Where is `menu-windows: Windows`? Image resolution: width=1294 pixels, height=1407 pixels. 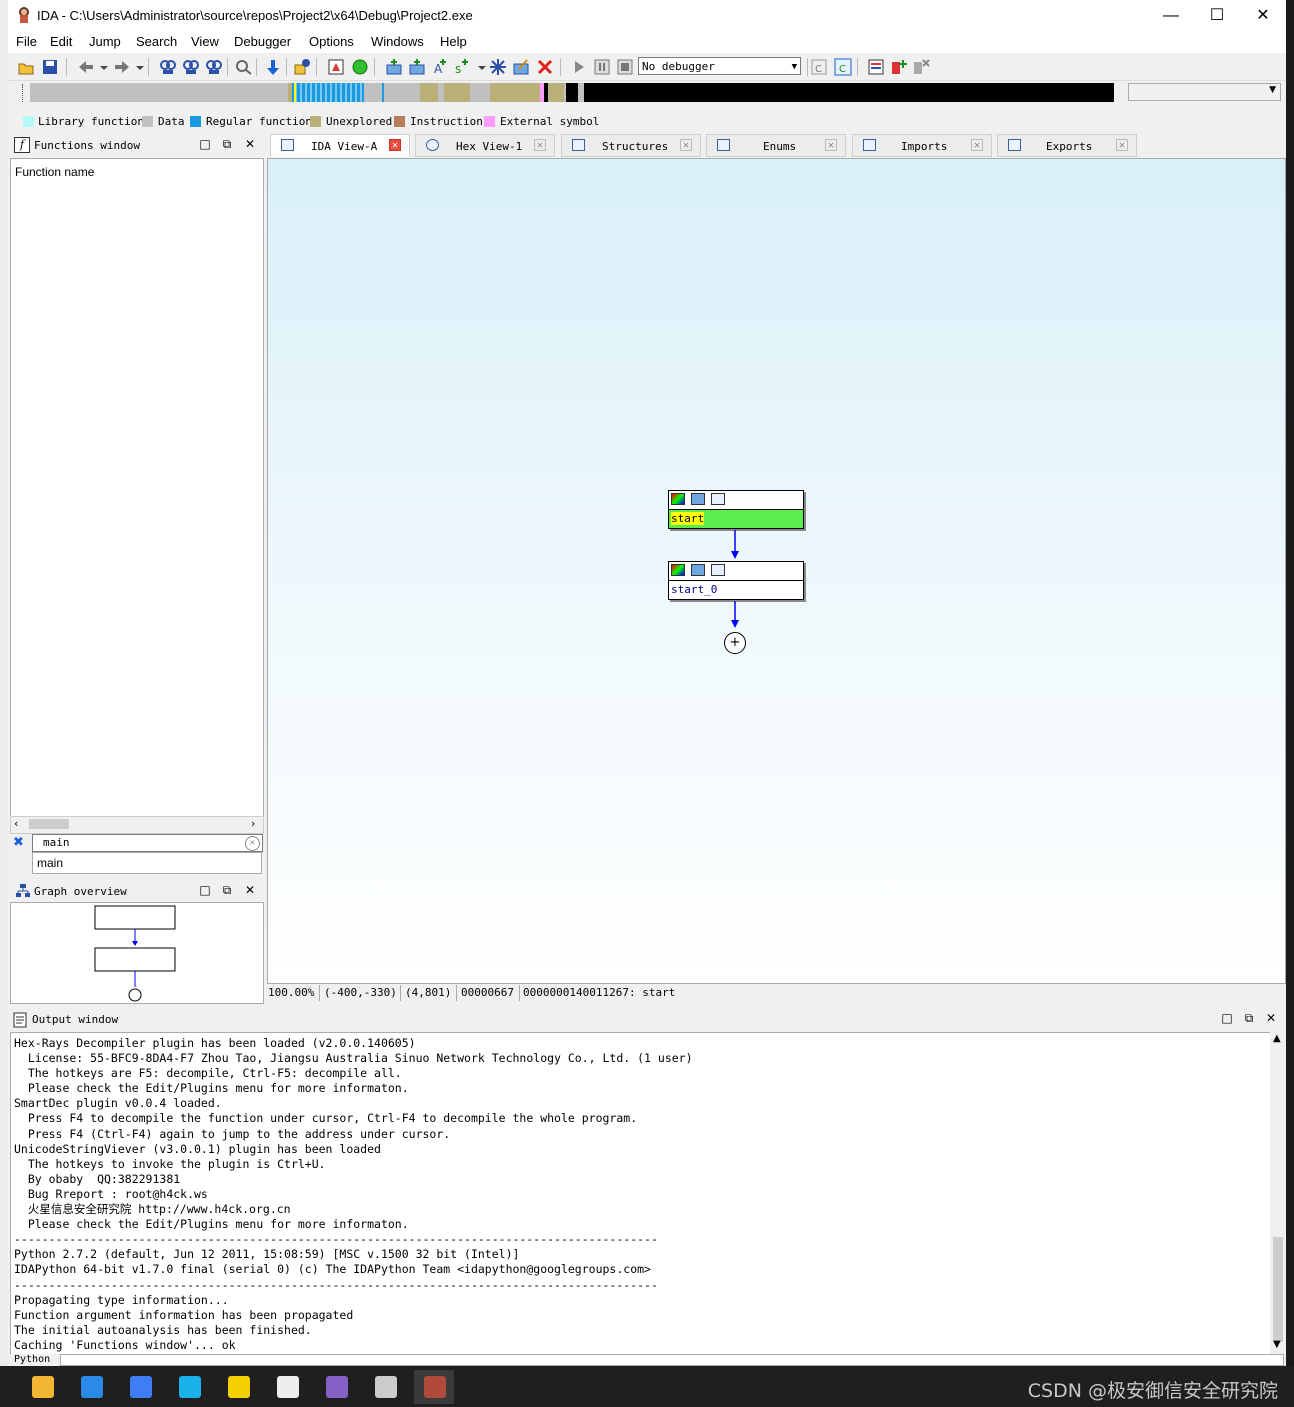
menu-windows: Windows is located at coordinates (397, 41).